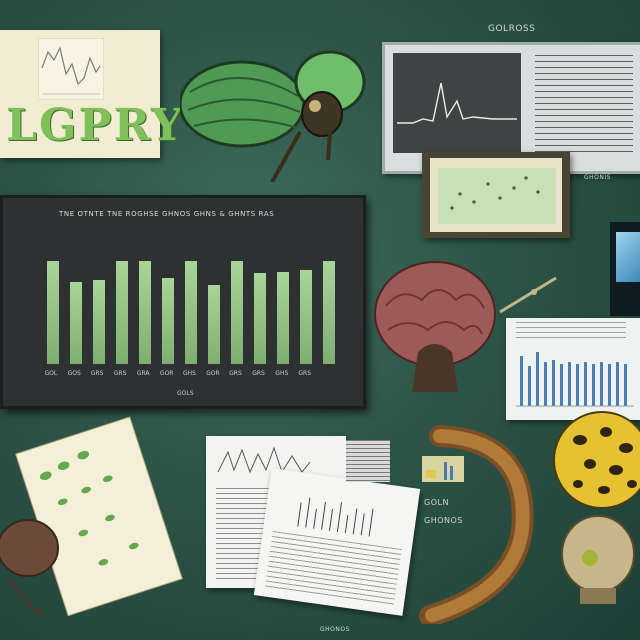  Describe the element at coordinates (368, 461) in the screenshot. I see `text-scrap` at that location.